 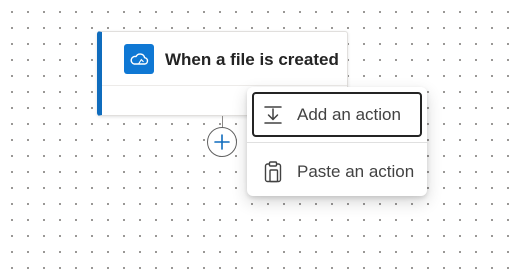 What do you see at coordinates (273, 115) in the screenshot?
I see `add-action-icon` at bounding box center [273, 115].